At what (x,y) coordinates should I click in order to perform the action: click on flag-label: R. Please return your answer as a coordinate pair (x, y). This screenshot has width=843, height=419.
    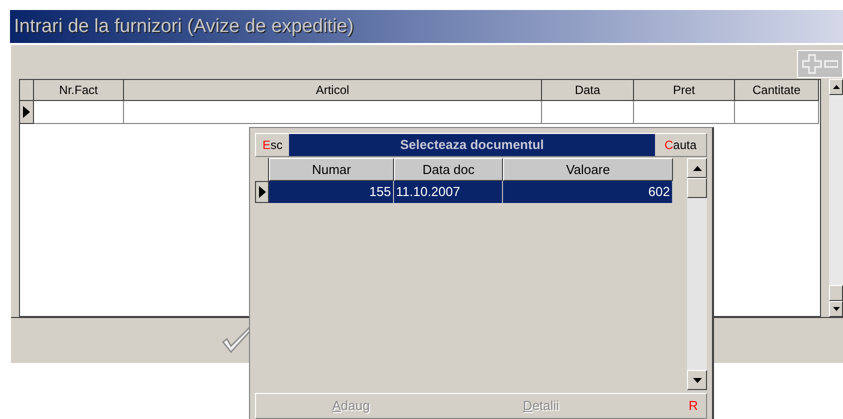
    Looking at the image, I should click on (693, 406).